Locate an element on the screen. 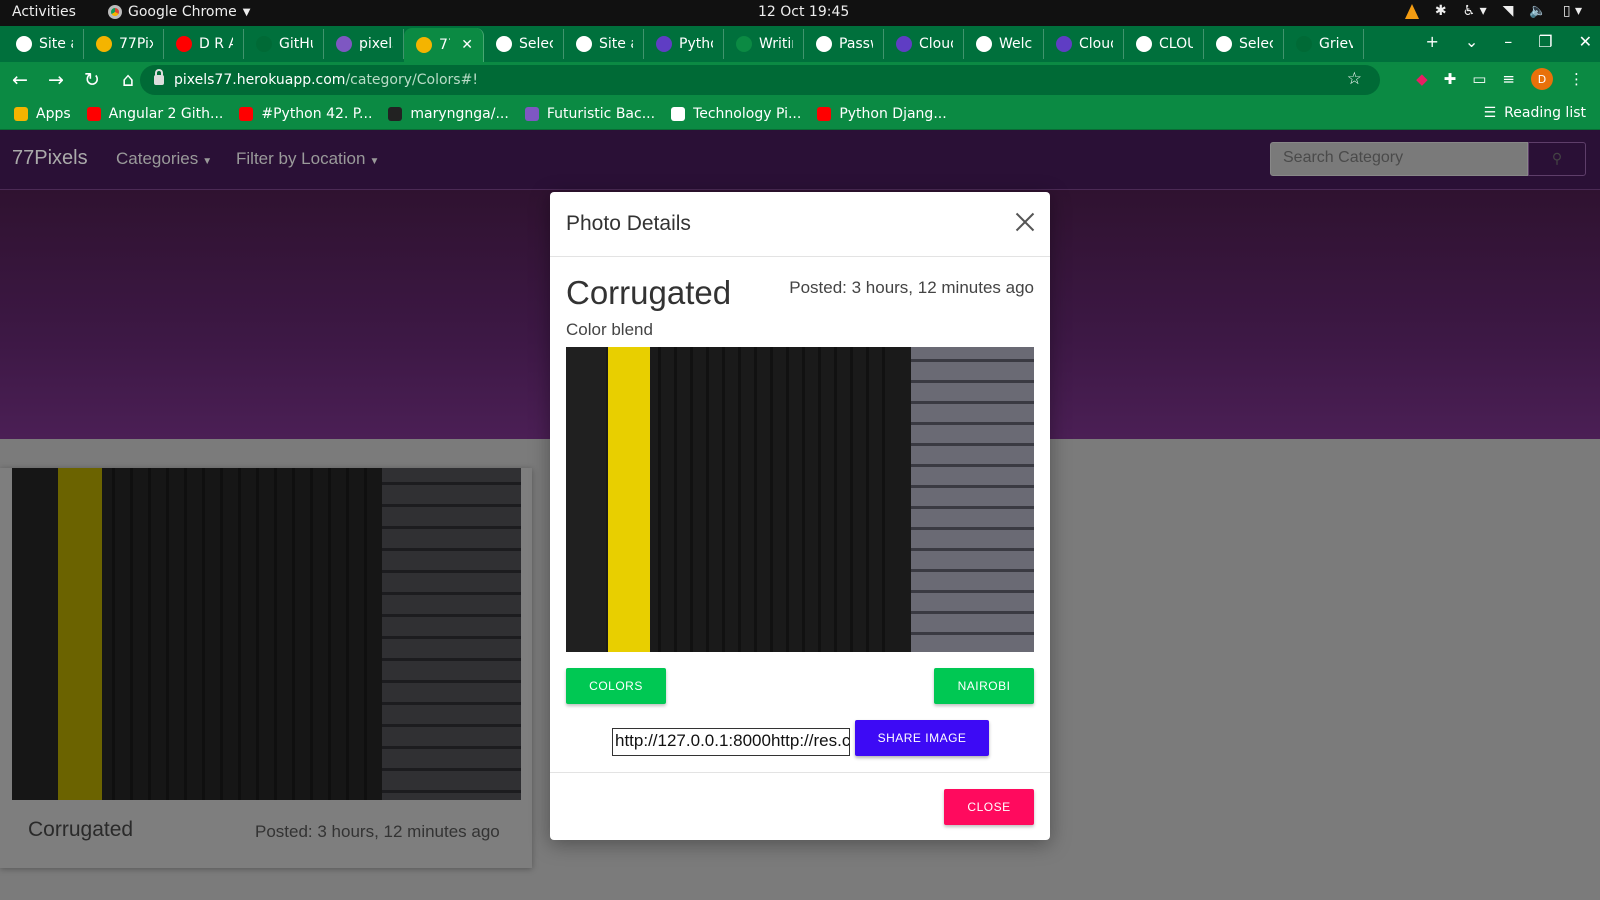 Image resolution: width=1600 pixels, height=900 pixels. tab-label: Grievi is located at coordinates (1336, 44).